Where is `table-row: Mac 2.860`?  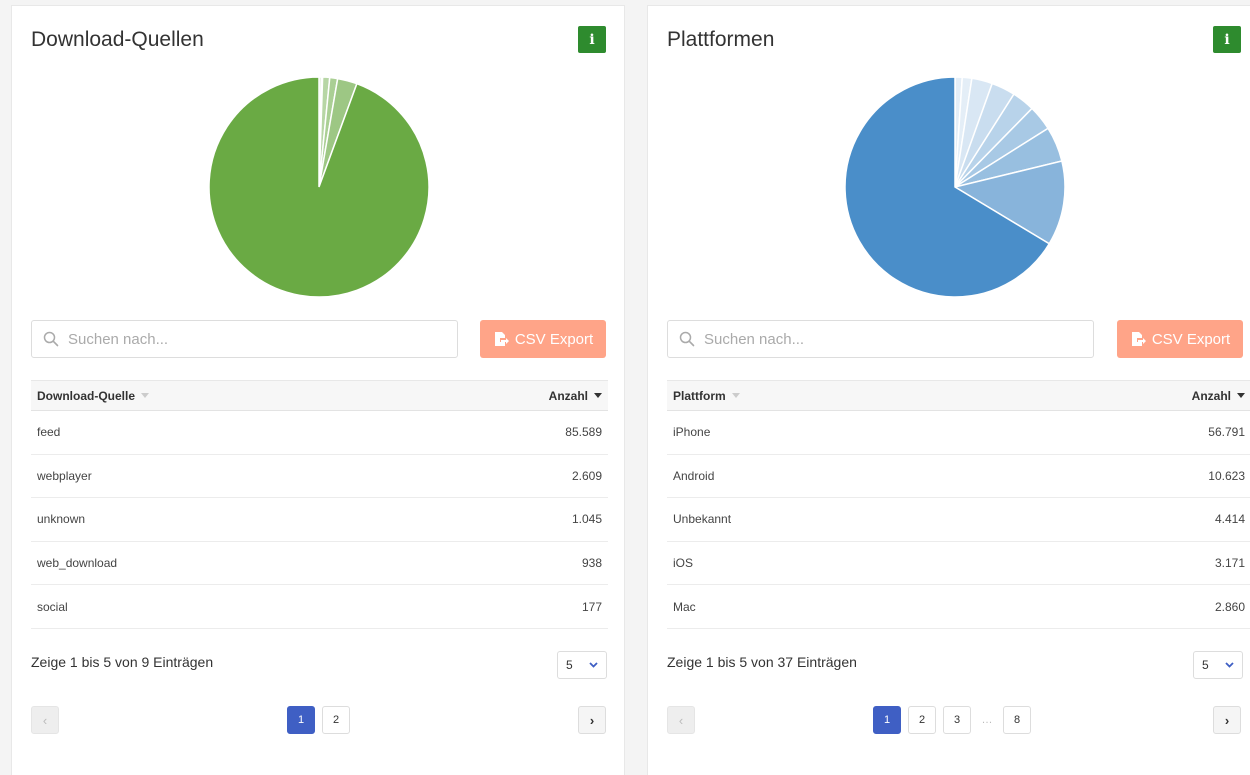
table-row: Mac 2.860 is located at coordinates (958, 607).